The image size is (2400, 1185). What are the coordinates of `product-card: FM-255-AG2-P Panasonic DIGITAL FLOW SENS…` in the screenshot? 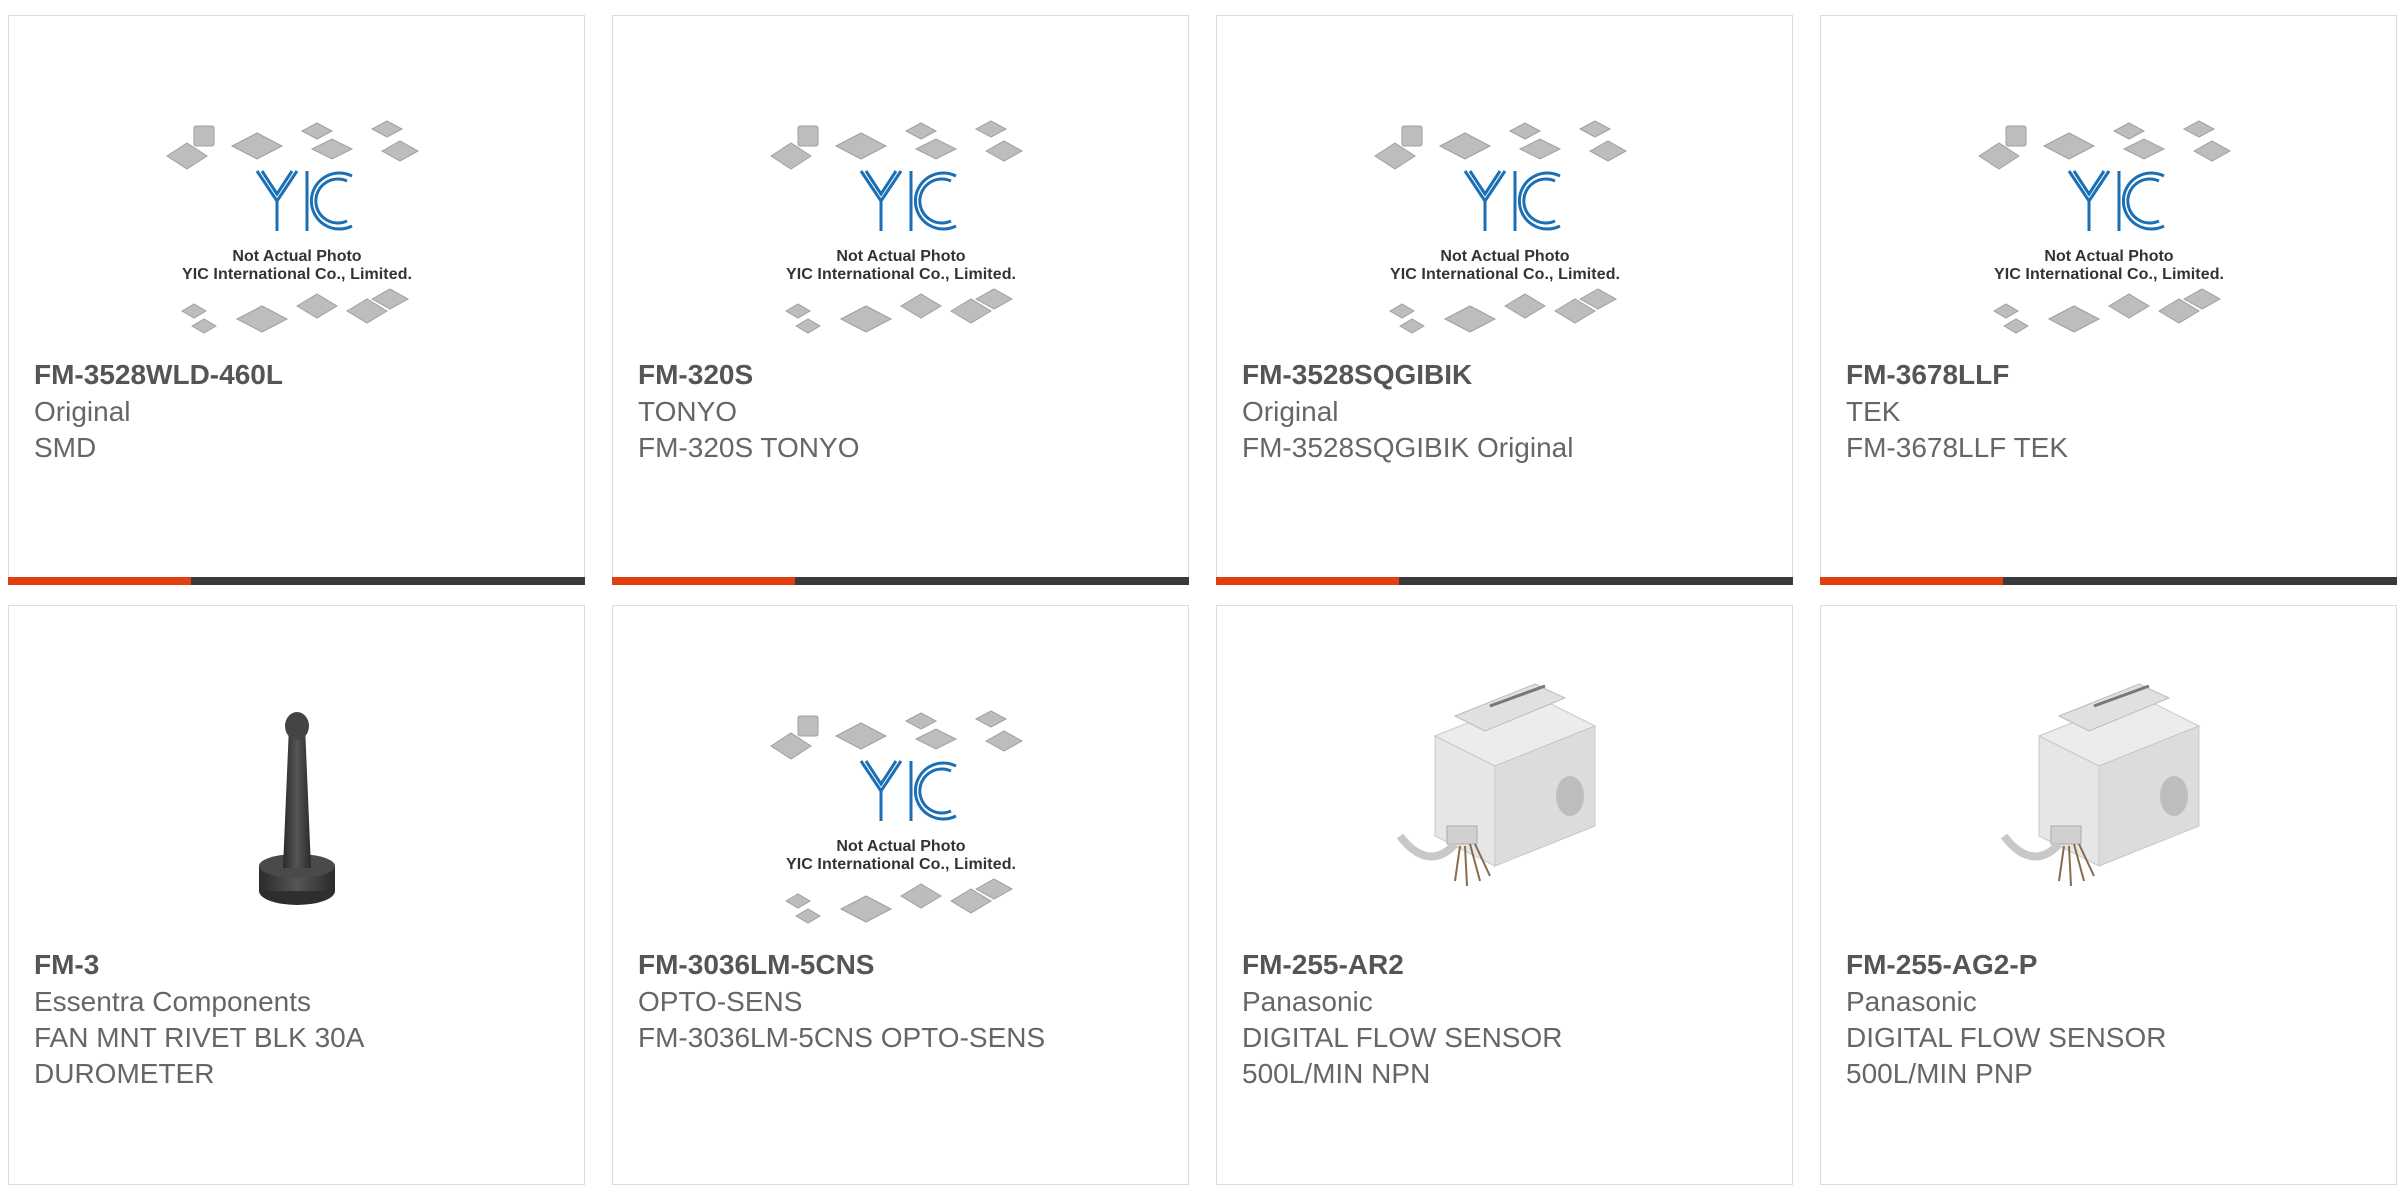 It's located at (2108, 895).